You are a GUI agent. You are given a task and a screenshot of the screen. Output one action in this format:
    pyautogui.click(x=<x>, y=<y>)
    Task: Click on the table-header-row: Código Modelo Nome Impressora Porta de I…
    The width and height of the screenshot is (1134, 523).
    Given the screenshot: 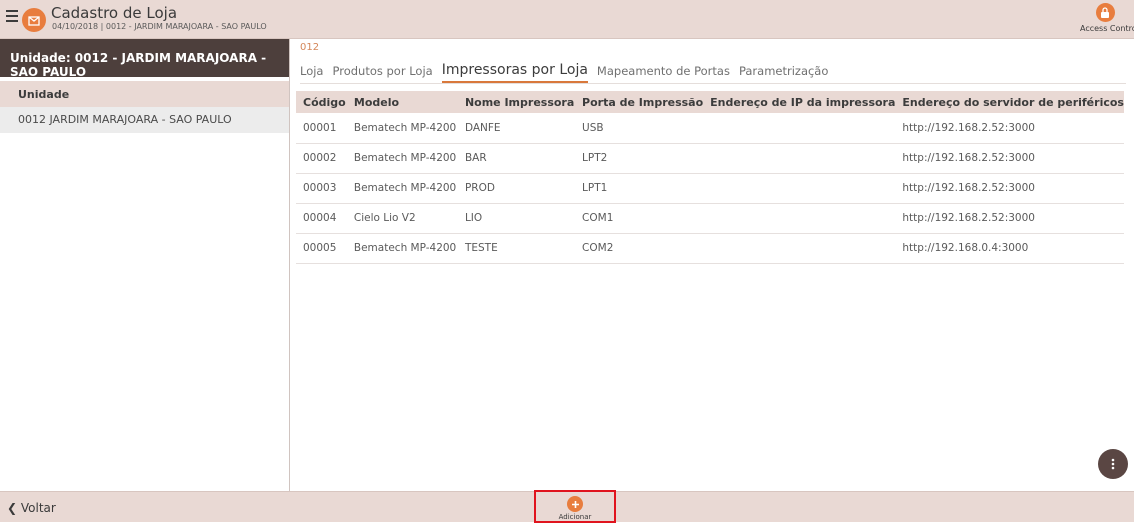 What is the action you would take?
    pyautogui.click(x=710, y=102)
    